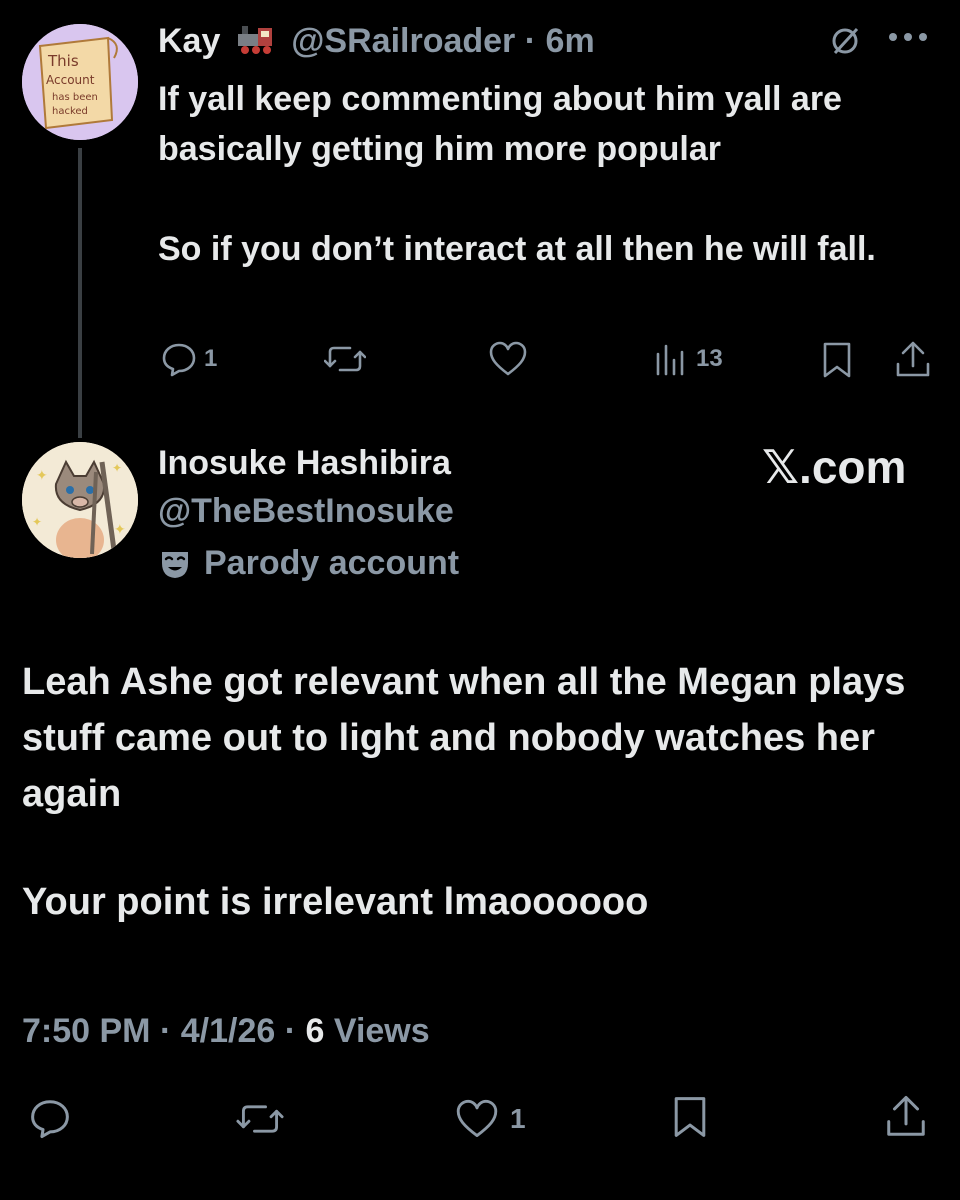  What do you see at coordinates (335, 902) in the screenshot?
I see `main-paragraph: Your point is irrelevant lmaoooooo` at bounding box center [335, 902].